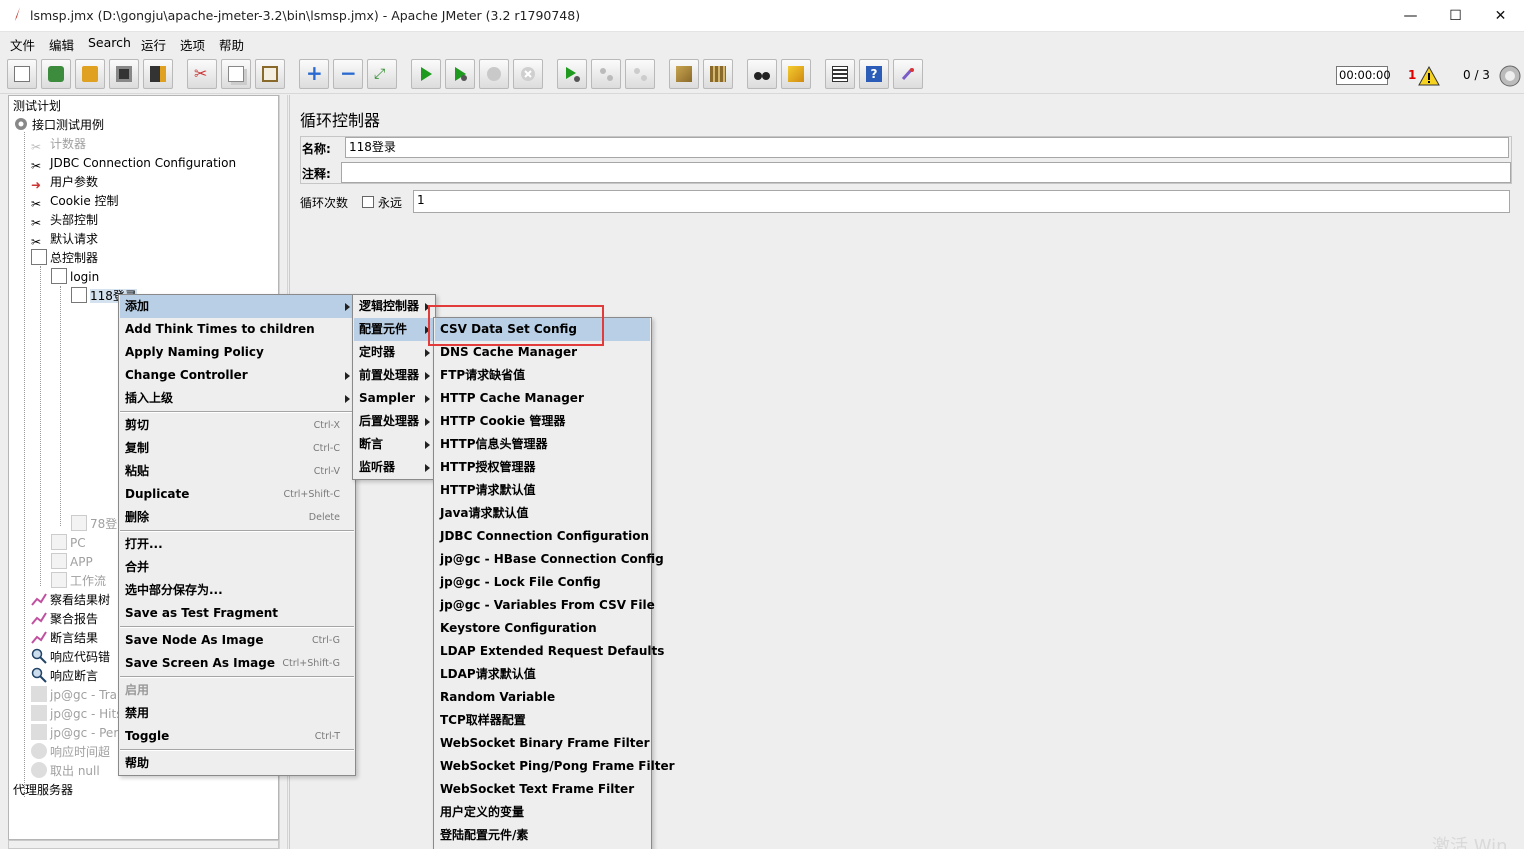  I want to click on name-field: 118登录, so click(927, 147).